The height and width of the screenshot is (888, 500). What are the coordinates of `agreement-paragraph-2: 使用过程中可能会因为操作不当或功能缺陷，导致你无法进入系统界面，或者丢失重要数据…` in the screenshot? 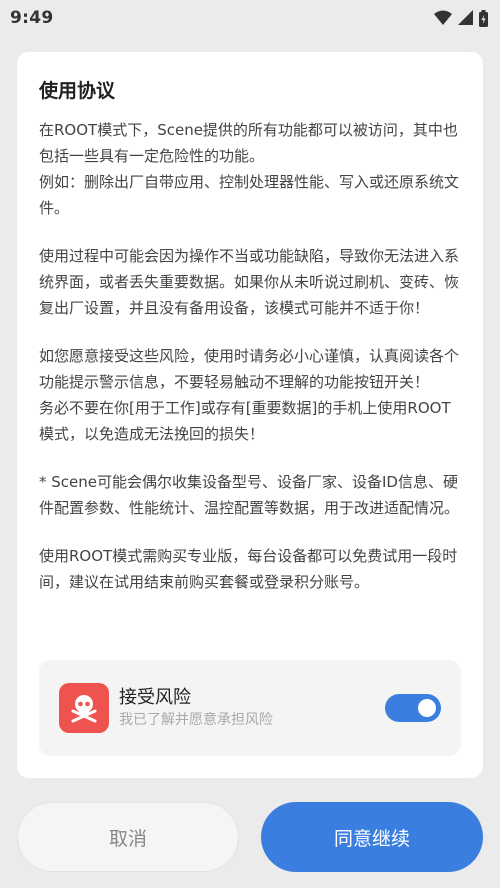 It's located at (249, 282).